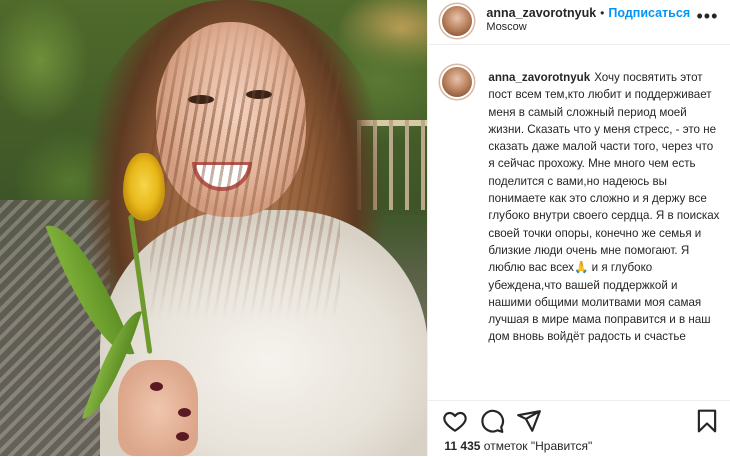 The image size is (730, 457). I want to click on caption-avatar, so click(457, 82).